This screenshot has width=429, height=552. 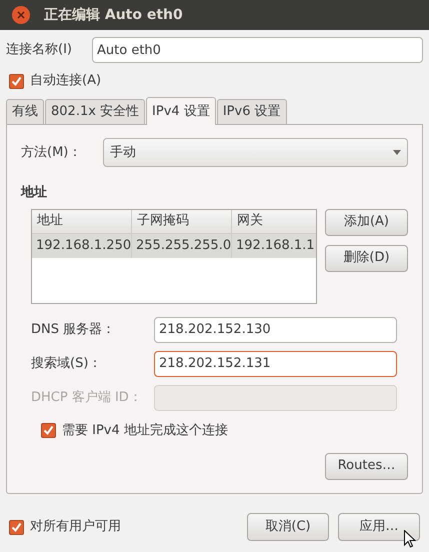 What do you see at coordinates (66, 363) in the screenshot?
I see `field-label: 搜索域(S)：` at bounding box center [66, 363].